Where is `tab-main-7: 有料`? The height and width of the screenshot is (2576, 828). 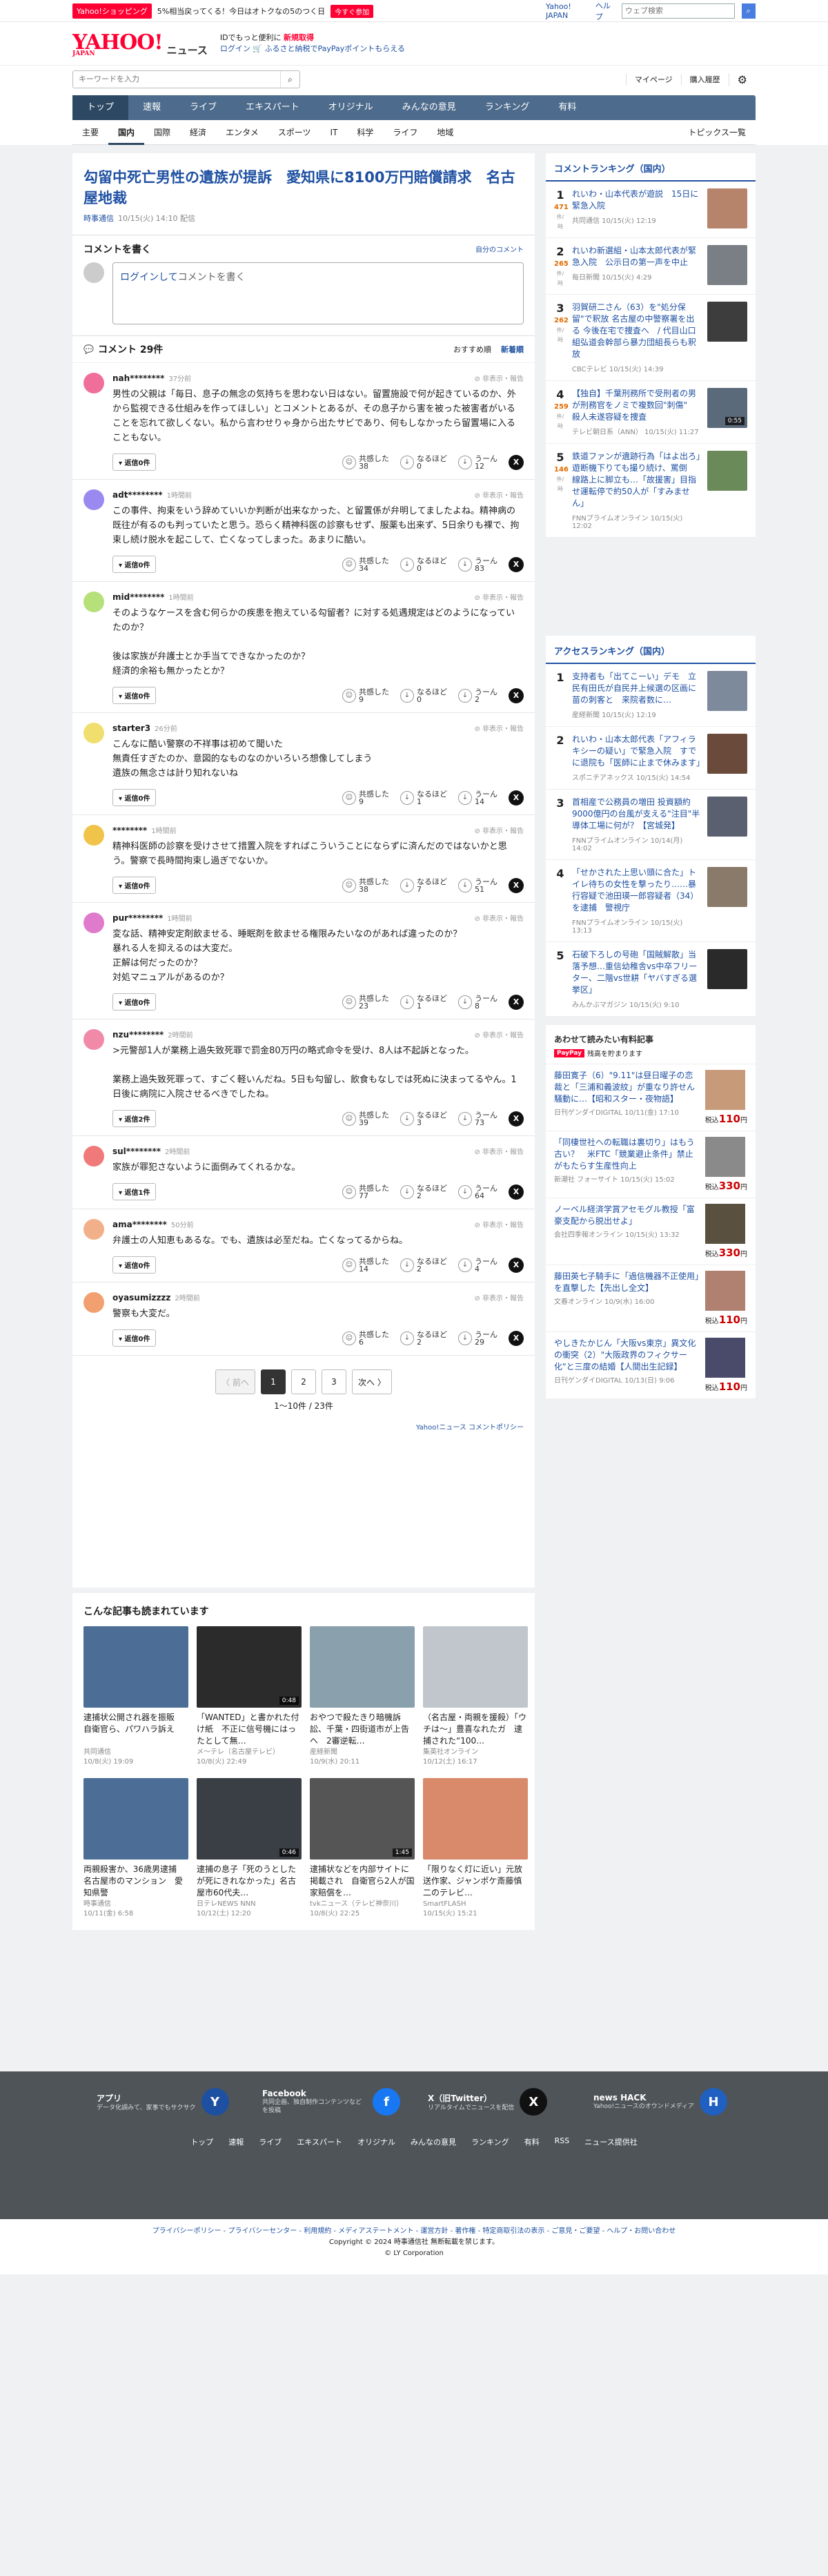 tab-main-7: 有料 is located at coordinates (567, 107).